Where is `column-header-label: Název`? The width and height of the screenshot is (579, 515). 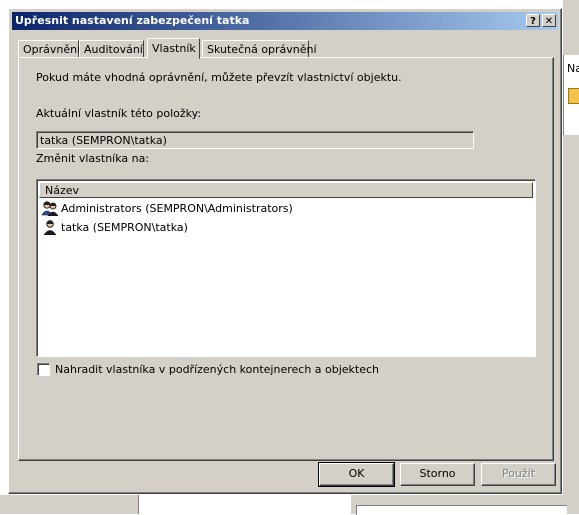
column-header-label: Název is located at coordinates (62, 190).